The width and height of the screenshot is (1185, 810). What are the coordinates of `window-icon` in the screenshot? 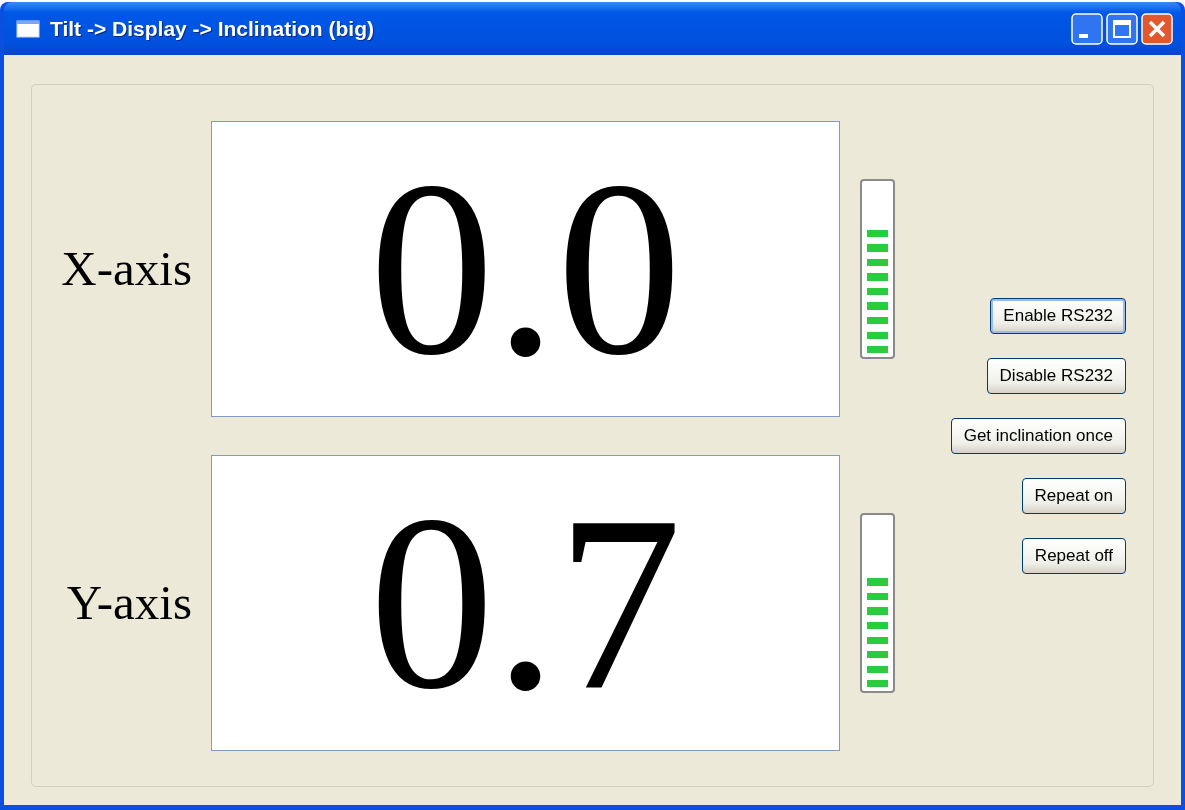 It's located at (28, 28).